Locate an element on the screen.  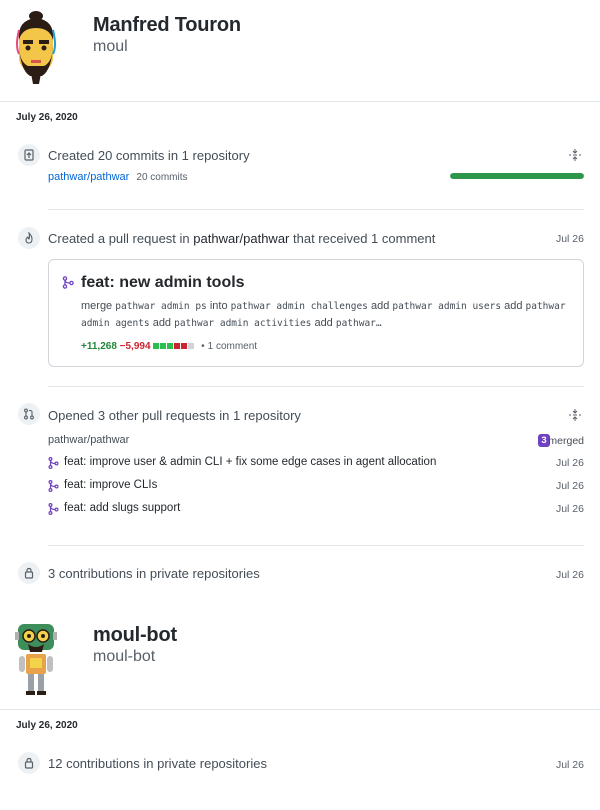
progress-fill is located at coordinates (517, 176).